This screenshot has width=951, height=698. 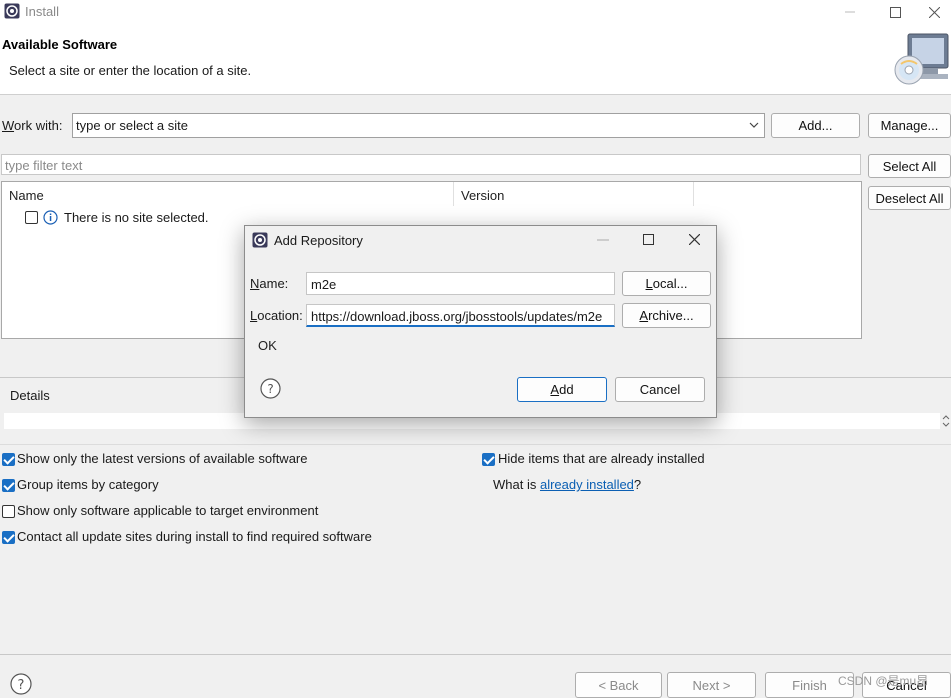 What do you see at coordinates (42, 11) in the screenshot?
I see `window-title: Install` at bounding box center [42, 11].